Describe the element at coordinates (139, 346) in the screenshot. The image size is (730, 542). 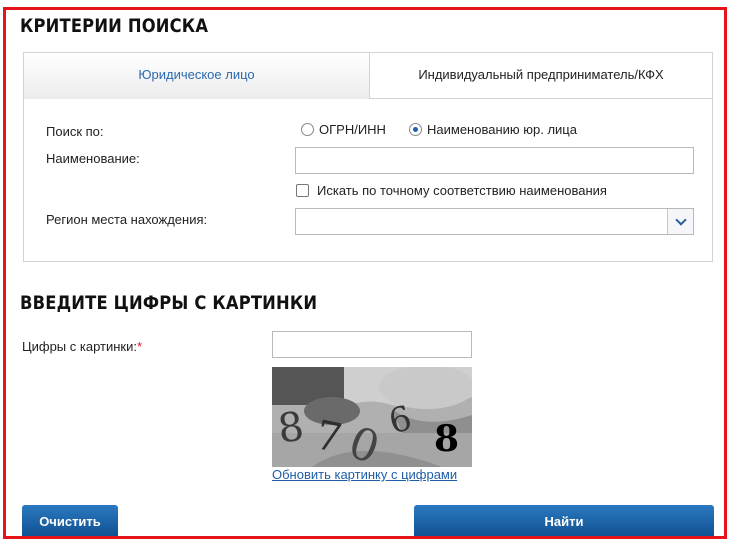
I see `required-mark: *` at that location.